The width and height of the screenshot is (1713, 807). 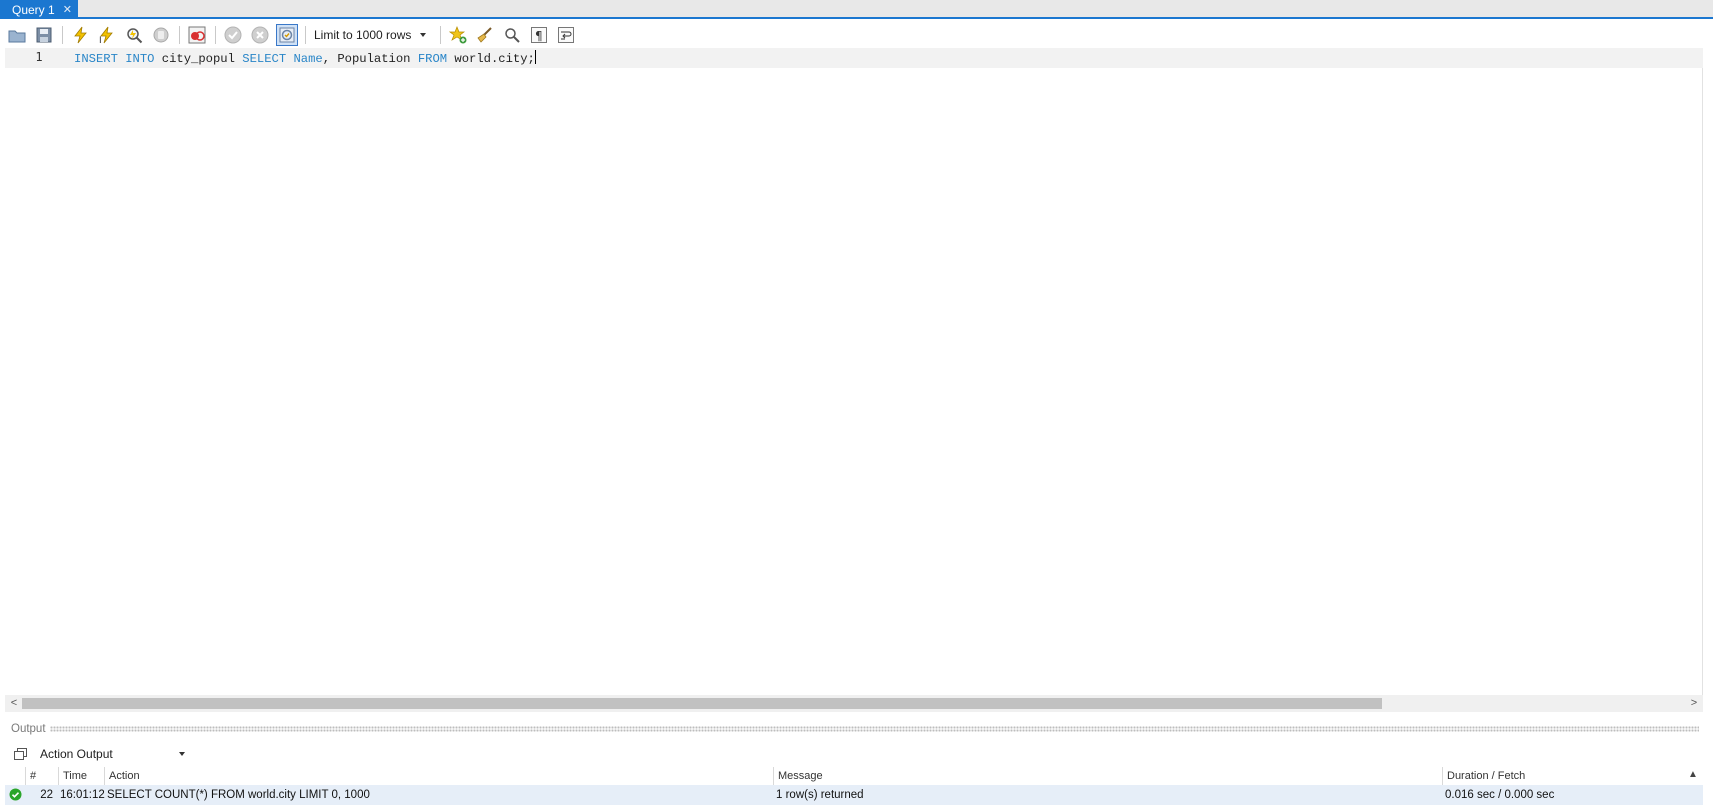 I want to click on invisible-chars-button: ¶, so click(x=539, y=35).